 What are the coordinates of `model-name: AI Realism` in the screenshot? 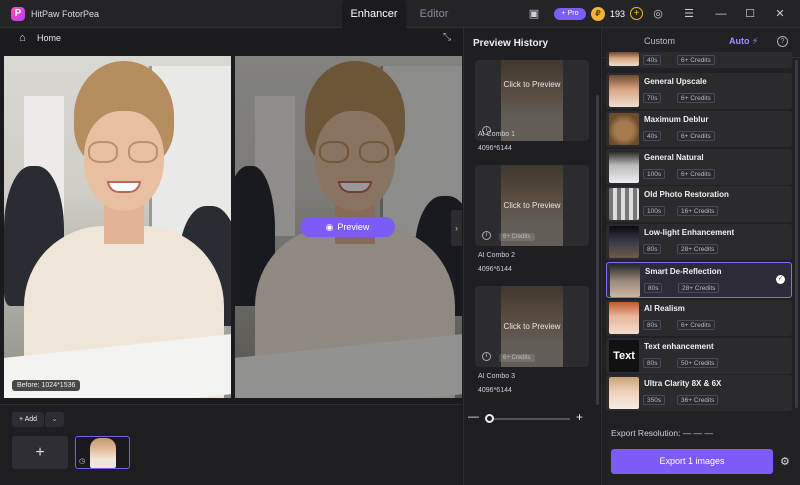 It's located at (664, 308).